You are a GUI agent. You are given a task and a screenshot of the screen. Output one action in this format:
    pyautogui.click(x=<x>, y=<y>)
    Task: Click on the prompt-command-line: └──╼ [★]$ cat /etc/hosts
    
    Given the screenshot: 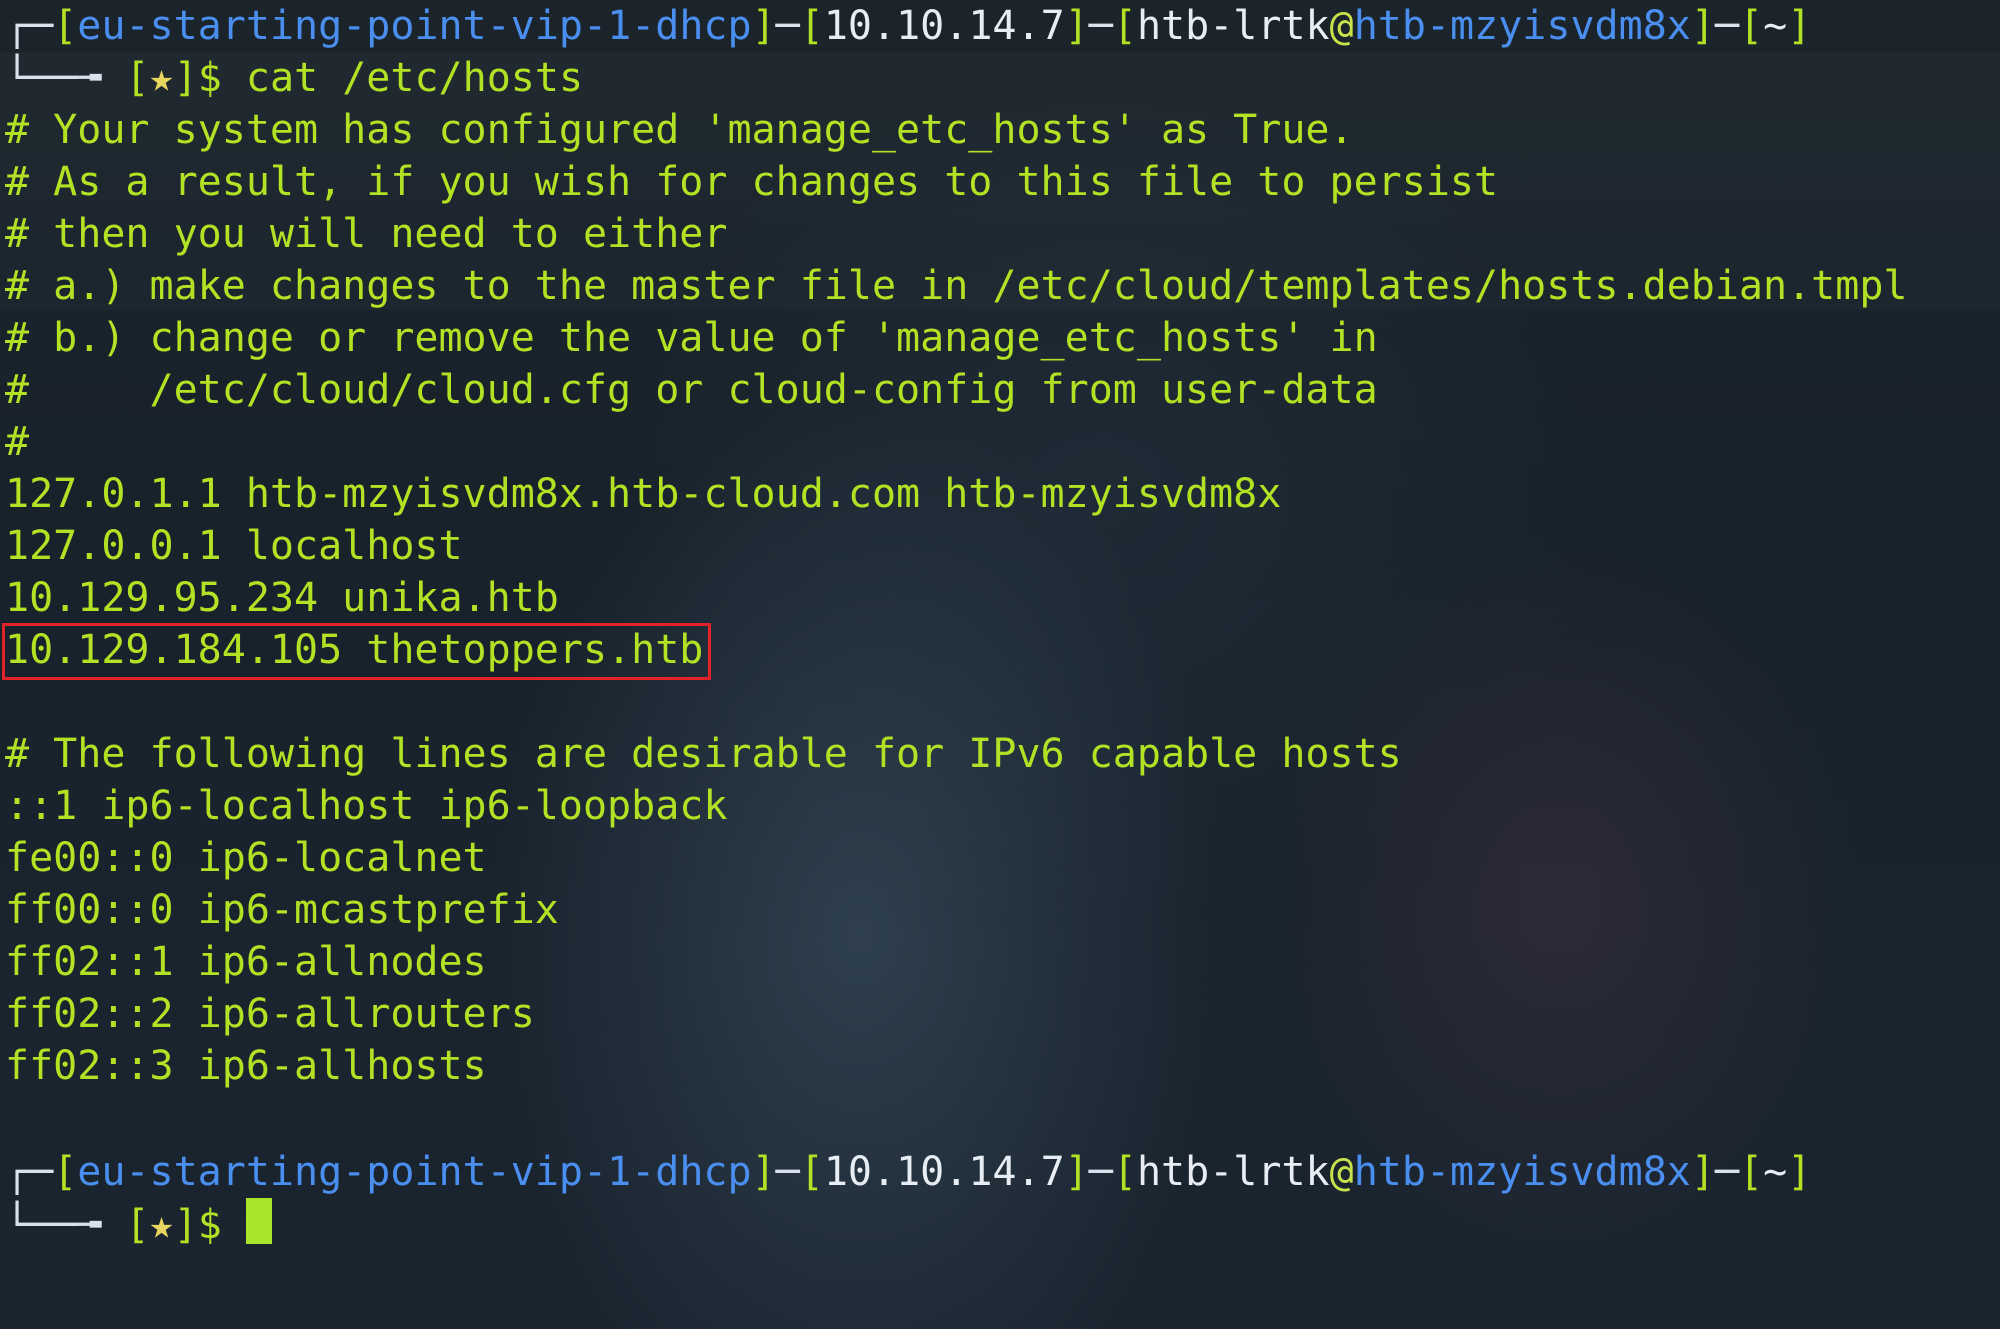 What is the action you would take?
    pyautogui.click(x=294, y=78)
    